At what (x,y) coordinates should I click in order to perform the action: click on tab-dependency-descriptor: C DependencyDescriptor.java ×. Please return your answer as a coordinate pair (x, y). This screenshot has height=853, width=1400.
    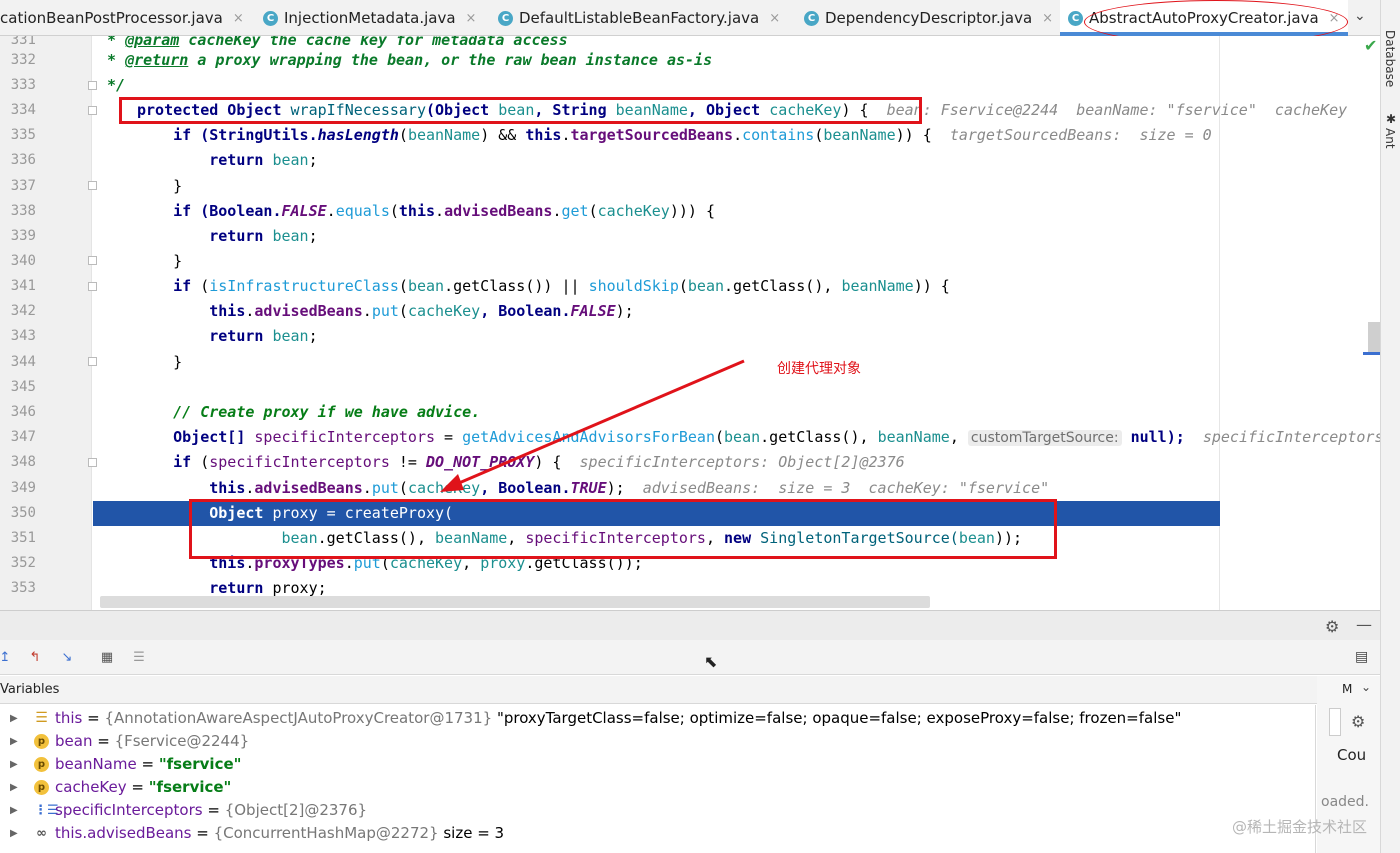
    Looking at the image, I should click on (928, 18).